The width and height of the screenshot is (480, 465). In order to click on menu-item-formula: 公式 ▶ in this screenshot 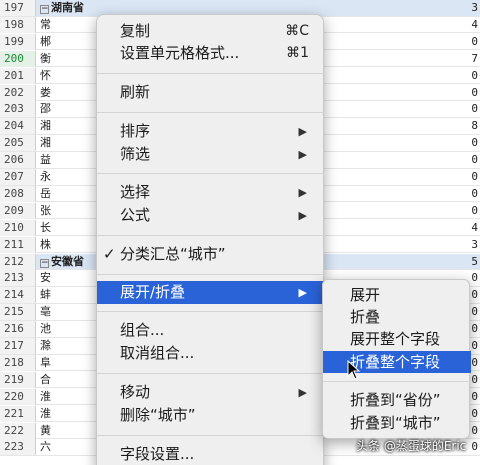, I will do `click(211, 215)`.